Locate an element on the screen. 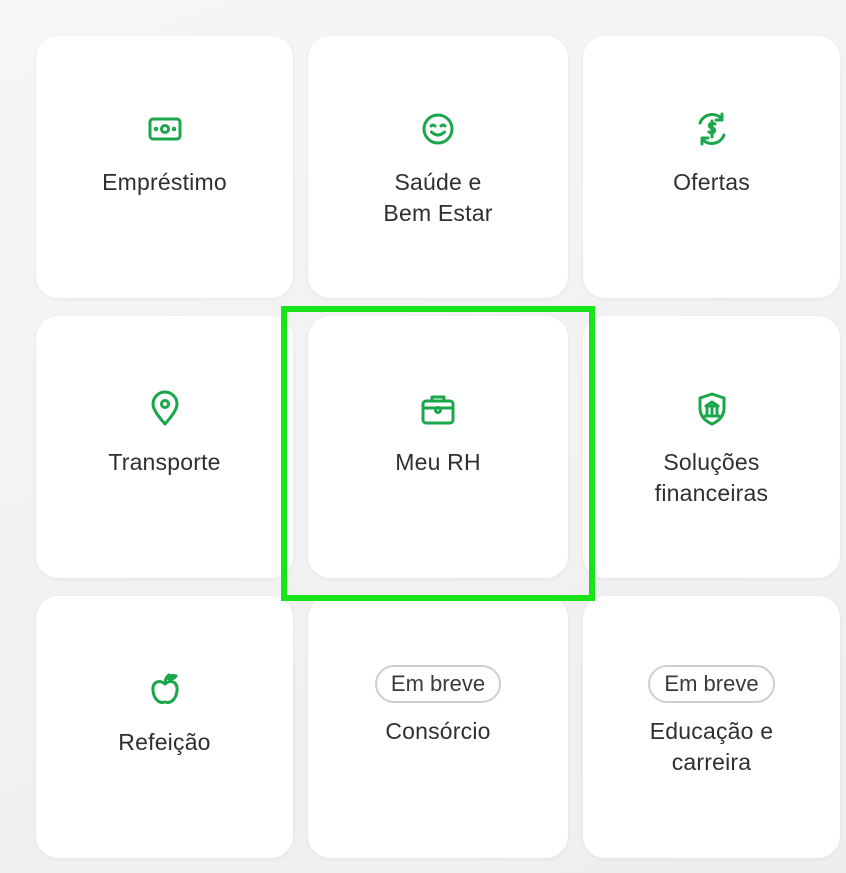 The height and width of the screenshot is (873, 846). dollar-cycle-icon is located at coordinates (712, 129).